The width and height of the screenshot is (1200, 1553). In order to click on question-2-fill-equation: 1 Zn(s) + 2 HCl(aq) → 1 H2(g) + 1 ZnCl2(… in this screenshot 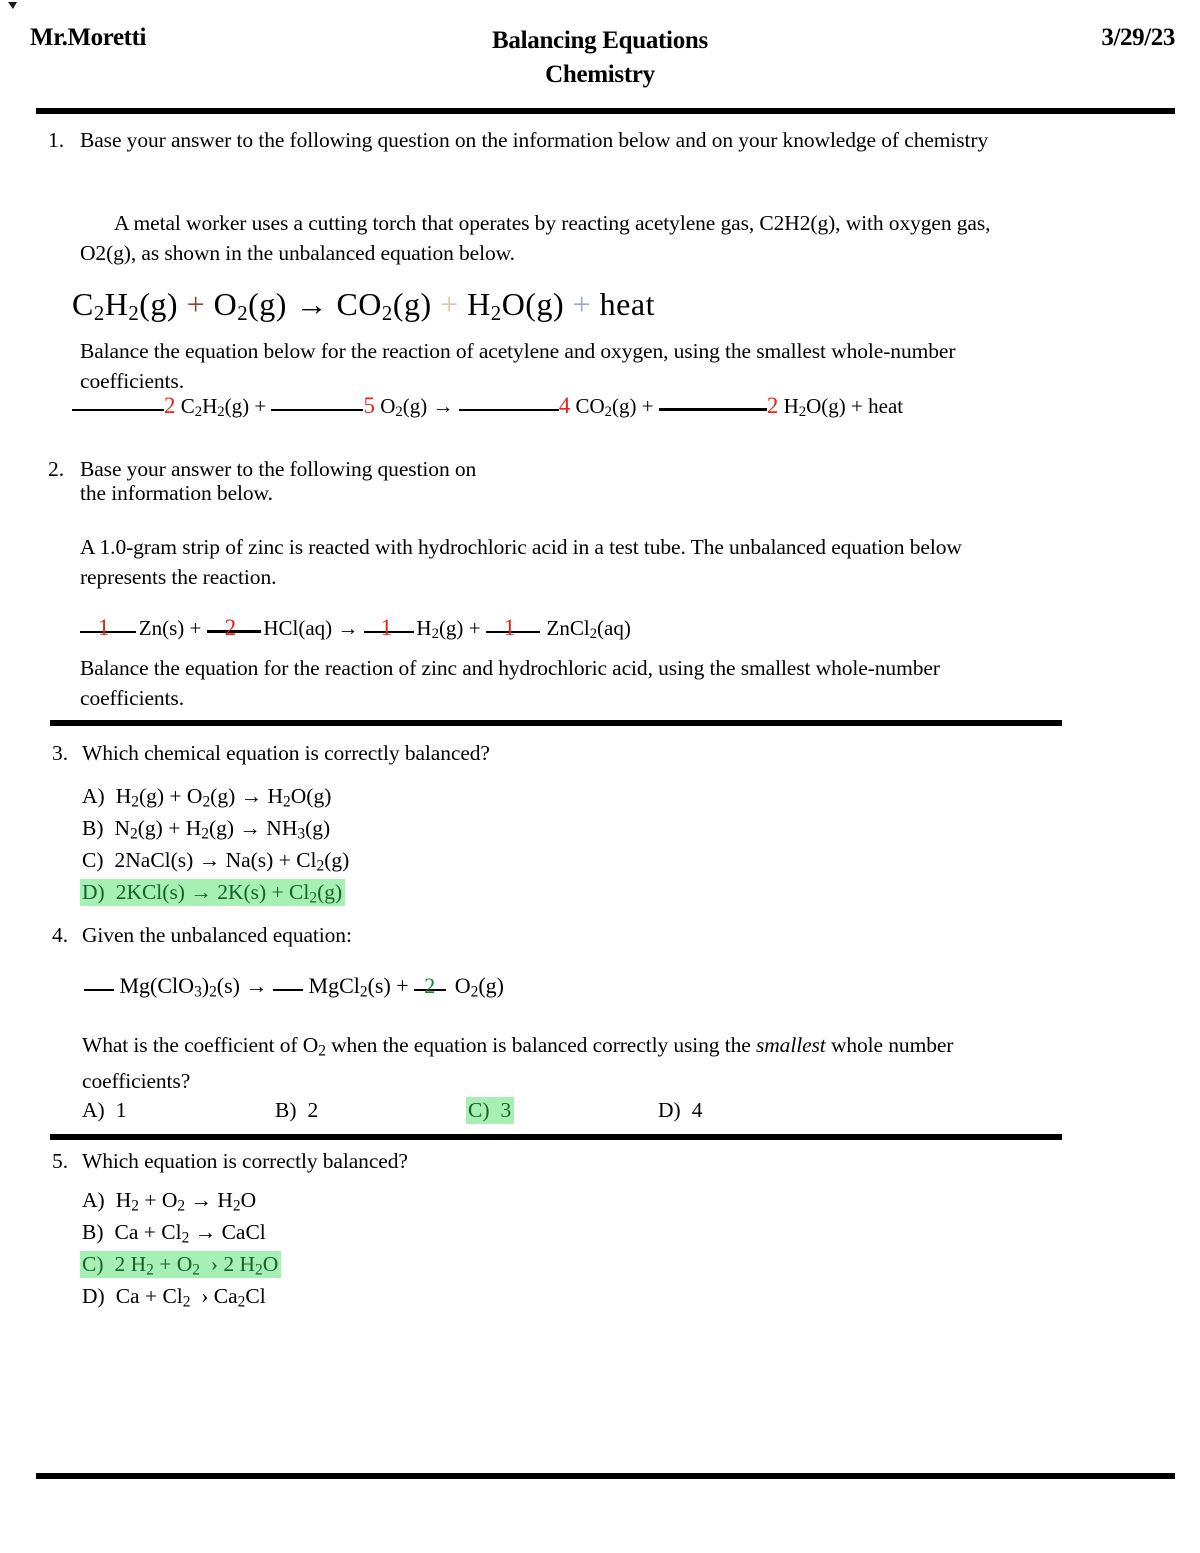, I will do `click(355, 631)`.